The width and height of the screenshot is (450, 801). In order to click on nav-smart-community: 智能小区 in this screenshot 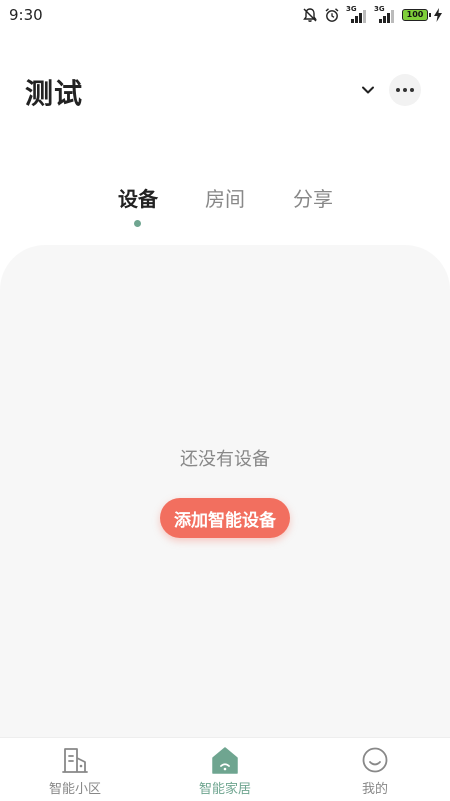, I will do `click(75, 769)`.